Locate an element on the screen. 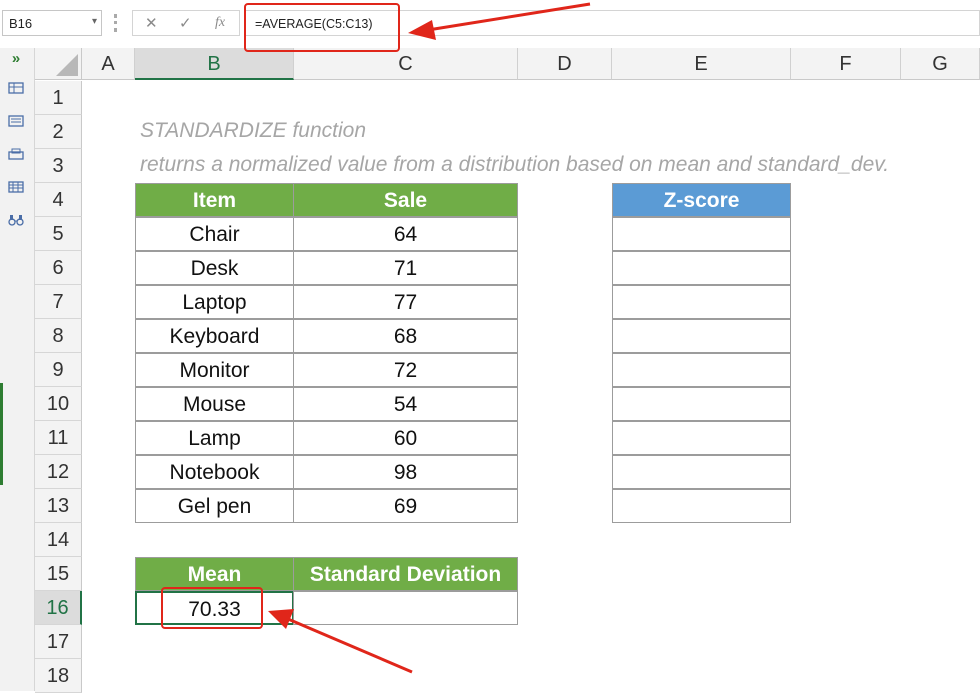 This screenshot has height=693, width=980. column-header-f: F is located at coordinates (846, 64).